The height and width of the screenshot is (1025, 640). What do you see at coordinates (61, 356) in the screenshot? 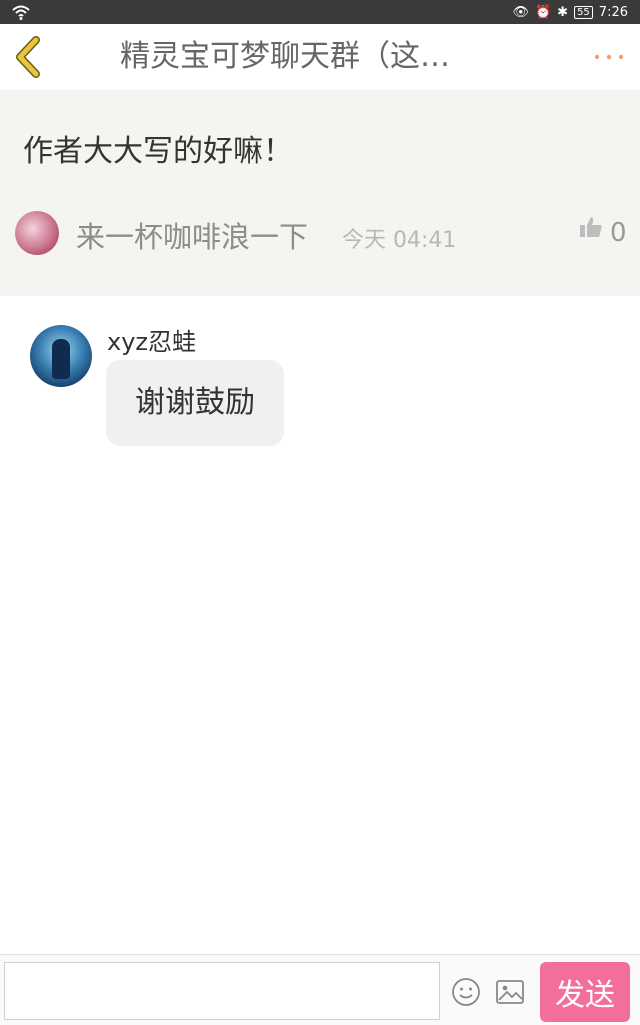
I see `reply-avatar` at bounding box center [61, 356].